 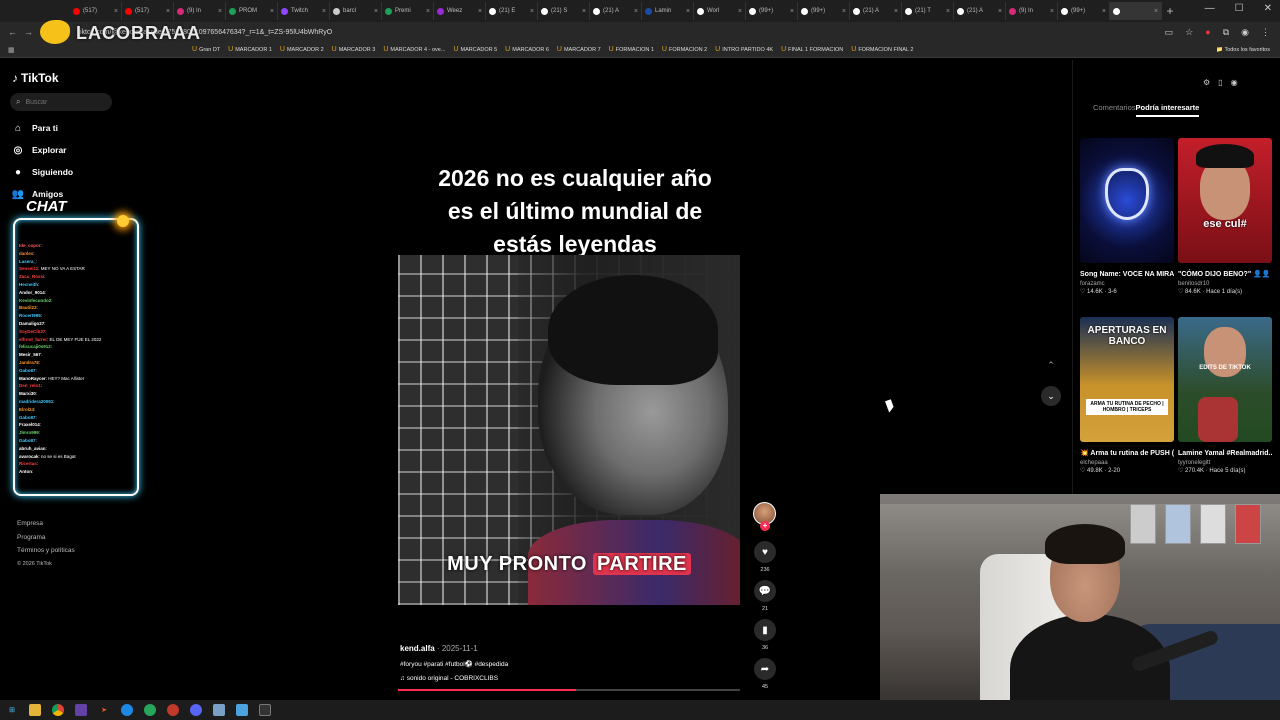 I want to click on bookmark-star-icon: ☆, so click(x=1189, y=32).